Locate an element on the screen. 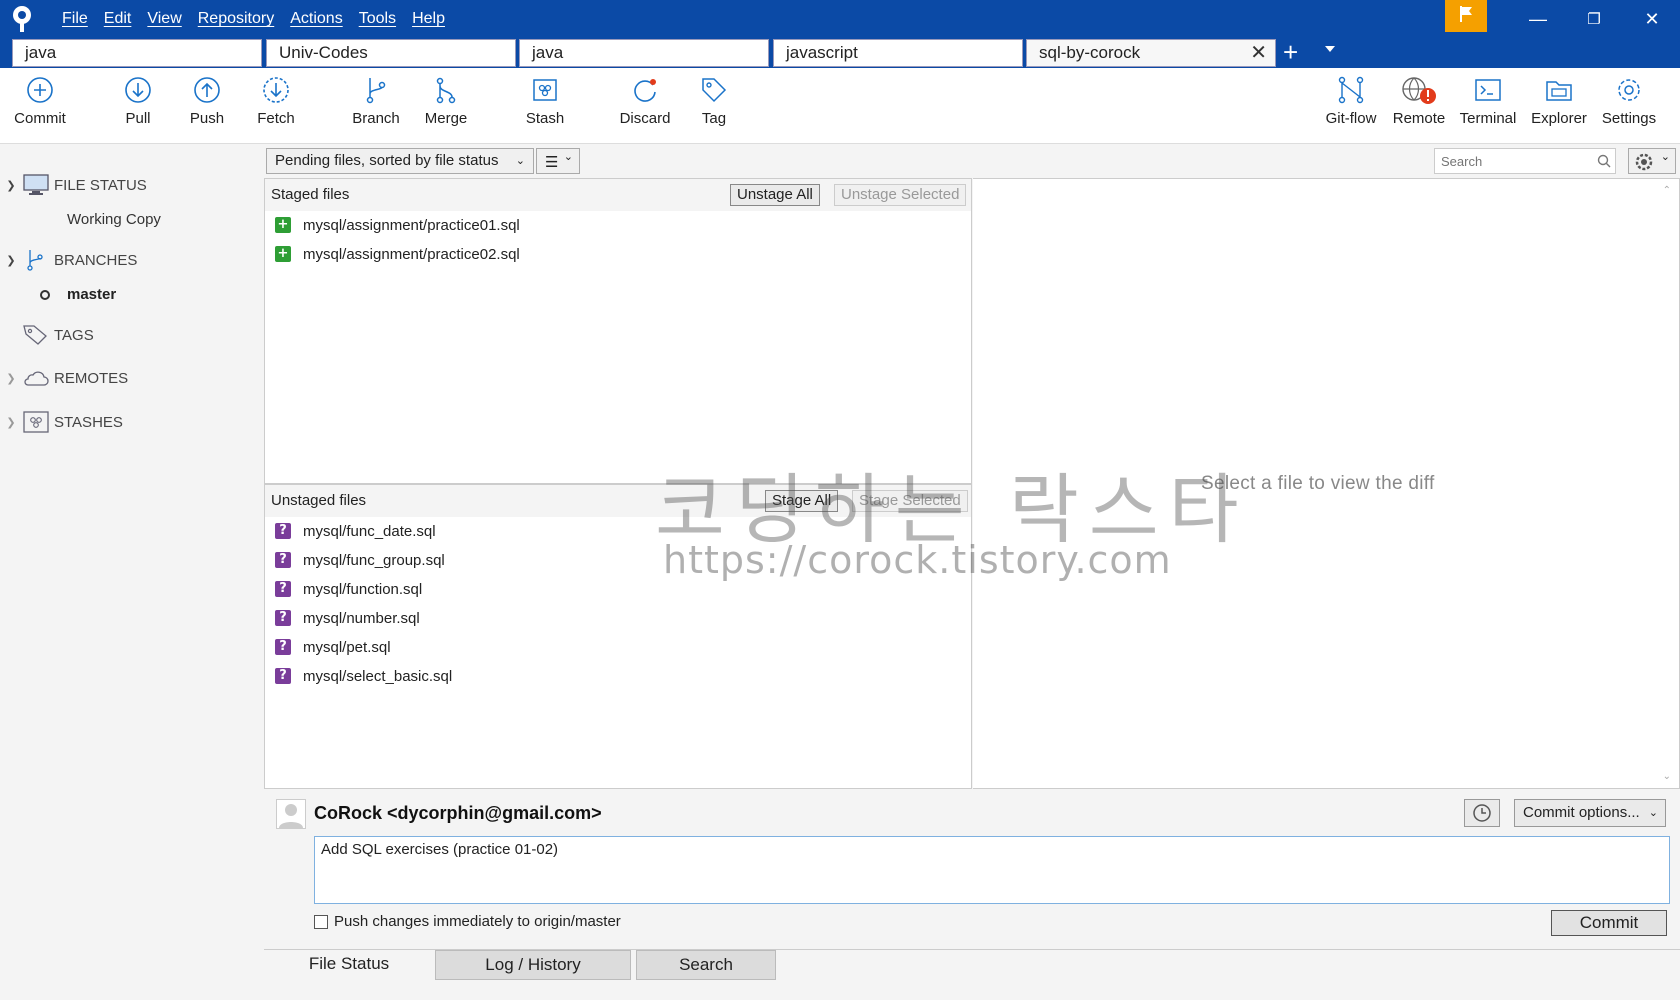 The image size is (1680, 1000). notification-flag-button is located at coordinates (1466, 16).